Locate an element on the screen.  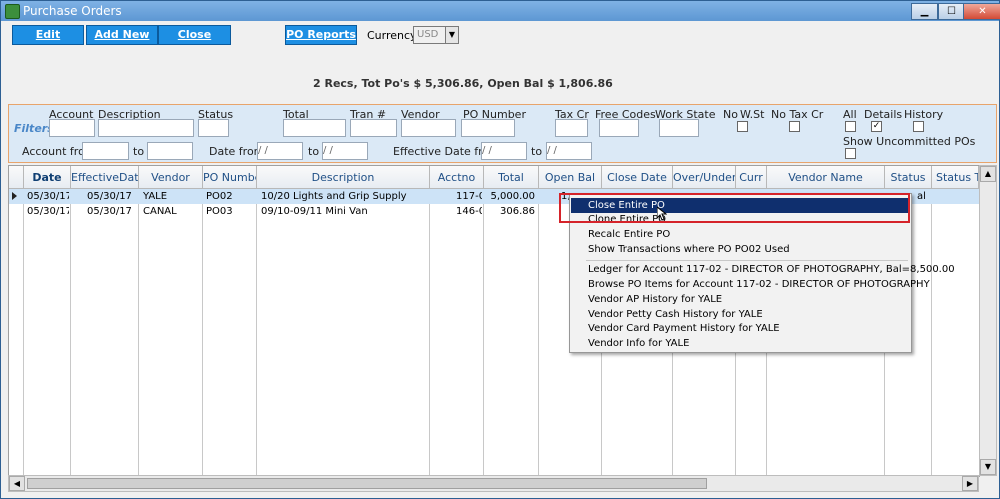
tax-cr-input is located at coordinates (571, 128).